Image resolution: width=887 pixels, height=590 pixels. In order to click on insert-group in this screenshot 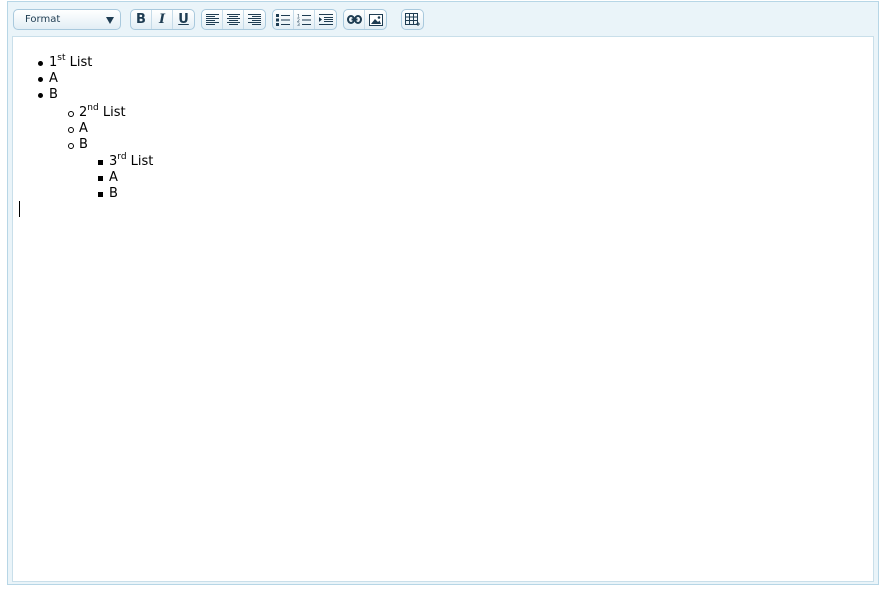, I will do `click(365, 19)`.